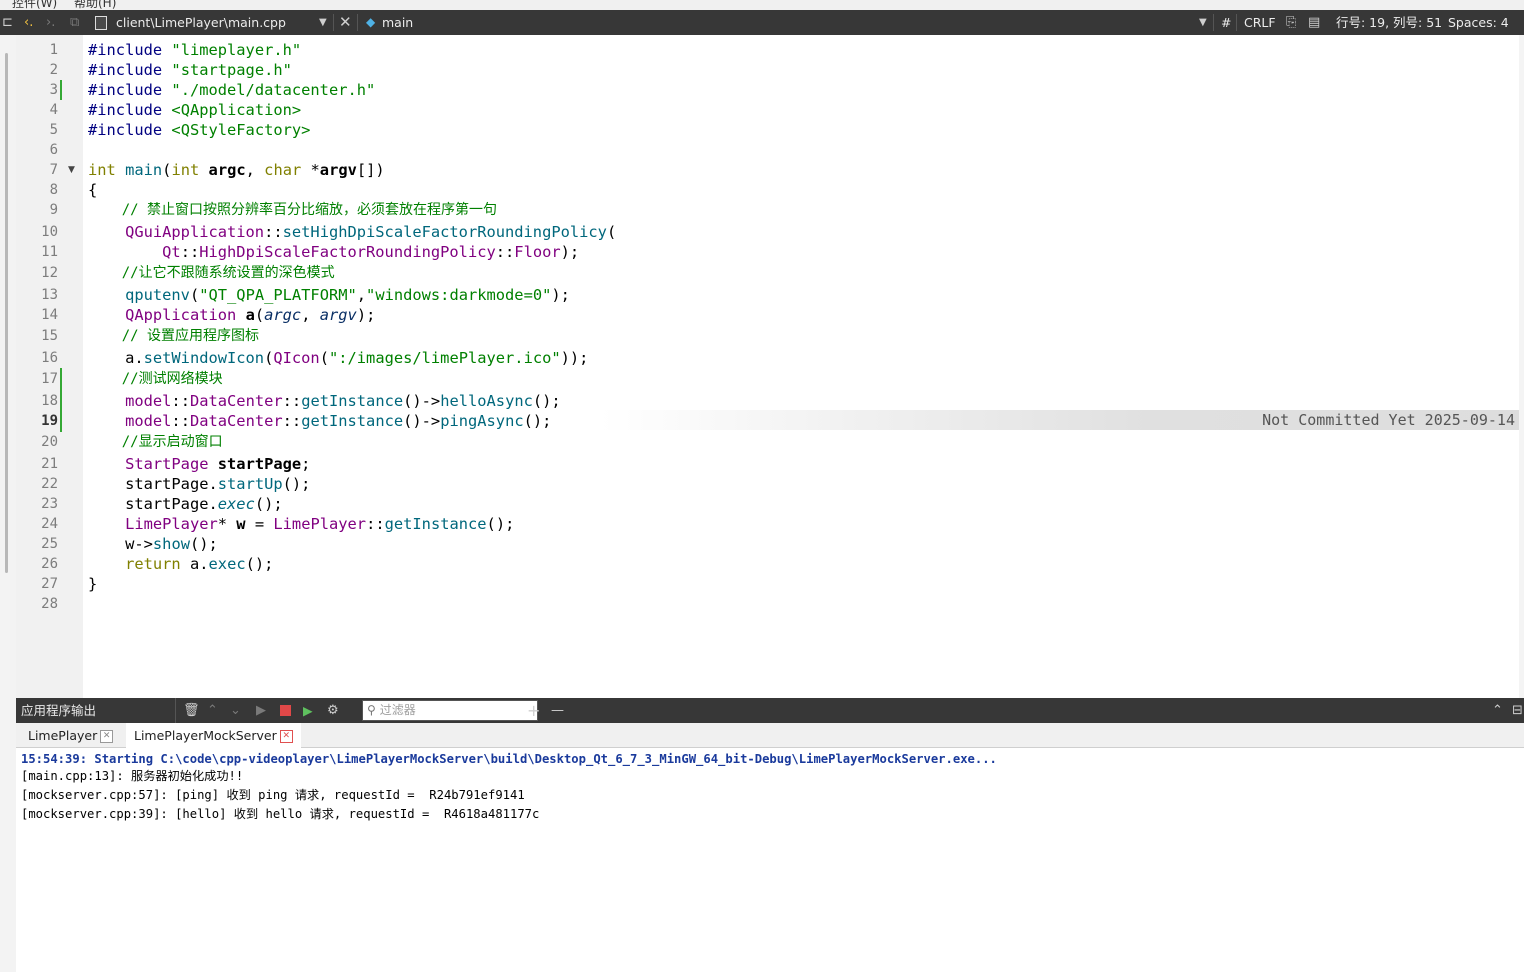 The image size is (1524, 972). Describe the element at coordinates (49, 524) in the screenshot. I see `line-number: 24` at that location.